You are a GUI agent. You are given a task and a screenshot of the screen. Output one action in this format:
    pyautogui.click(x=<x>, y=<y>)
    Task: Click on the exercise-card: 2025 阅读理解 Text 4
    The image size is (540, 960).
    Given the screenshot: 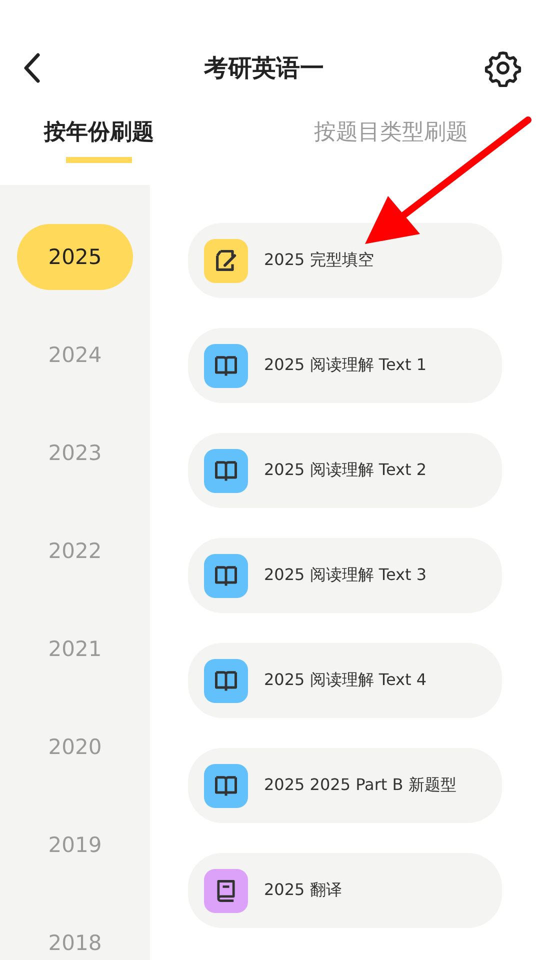 What is the action you would take?
    pyautogui.click(x=345, y=680)
    